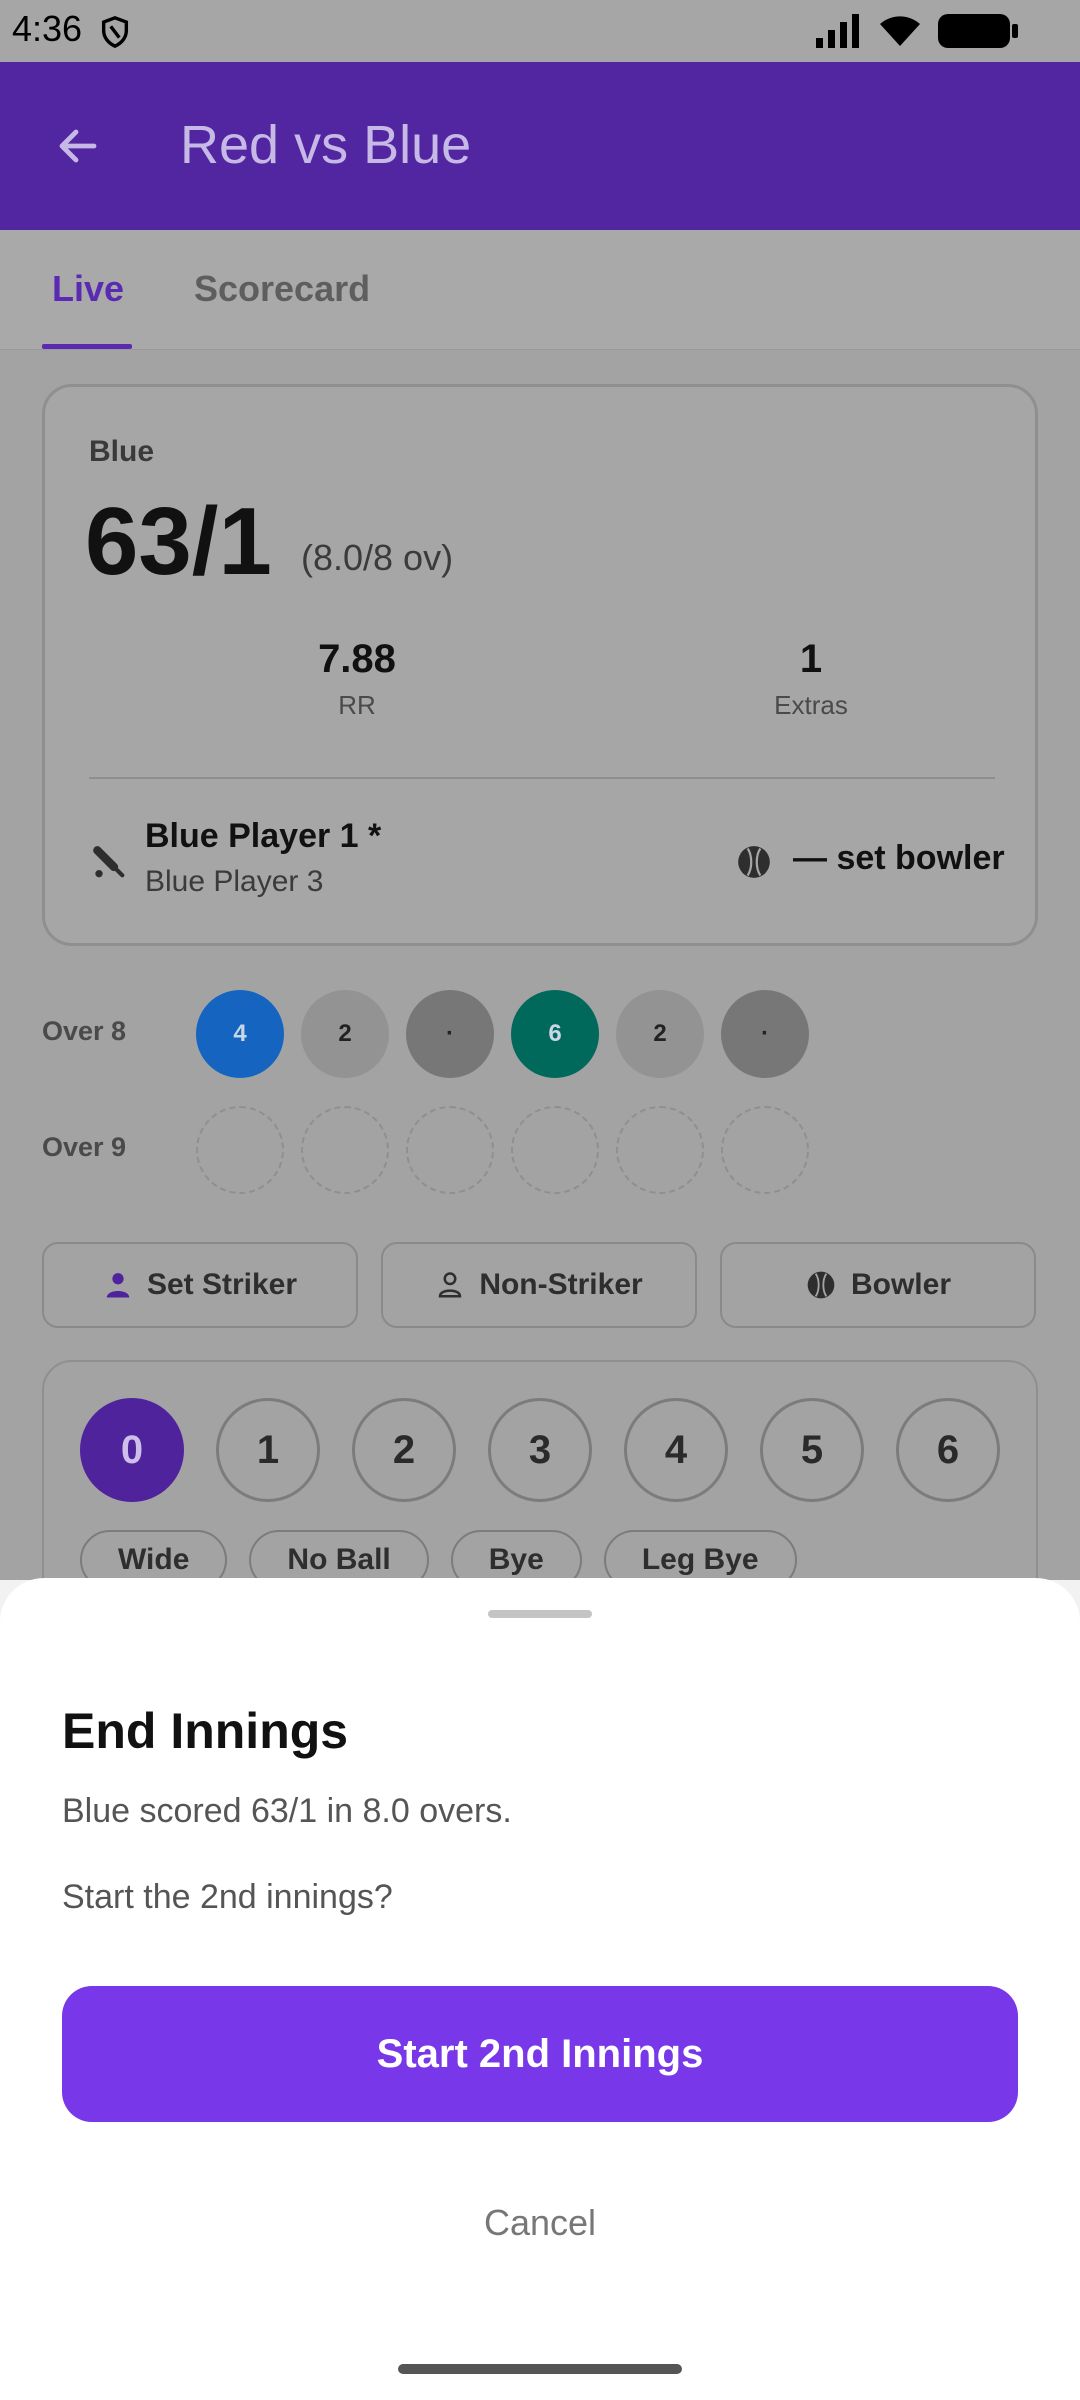 This screenshot has width=1080, height=2400. What do you see at coordinates (78, 146) in the screenshot?
I see `back-arrow-icon` at bounding box center [78, 146].